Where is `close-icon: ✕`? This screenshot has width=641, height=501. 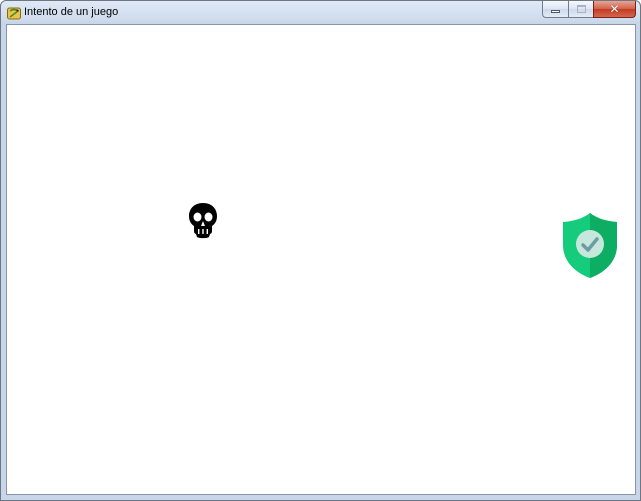 close-icon: ✕ is located at coordinates (614, 9).